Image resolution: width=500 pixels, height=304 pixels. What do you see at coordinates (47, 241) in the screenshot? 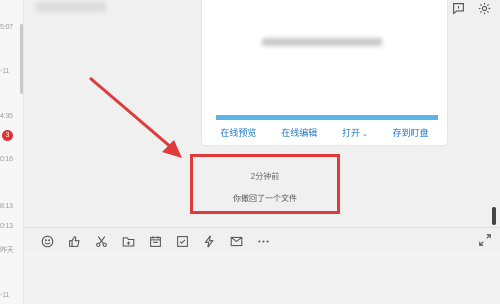
I see `emoji-icon` at bounding box center [47, 241].